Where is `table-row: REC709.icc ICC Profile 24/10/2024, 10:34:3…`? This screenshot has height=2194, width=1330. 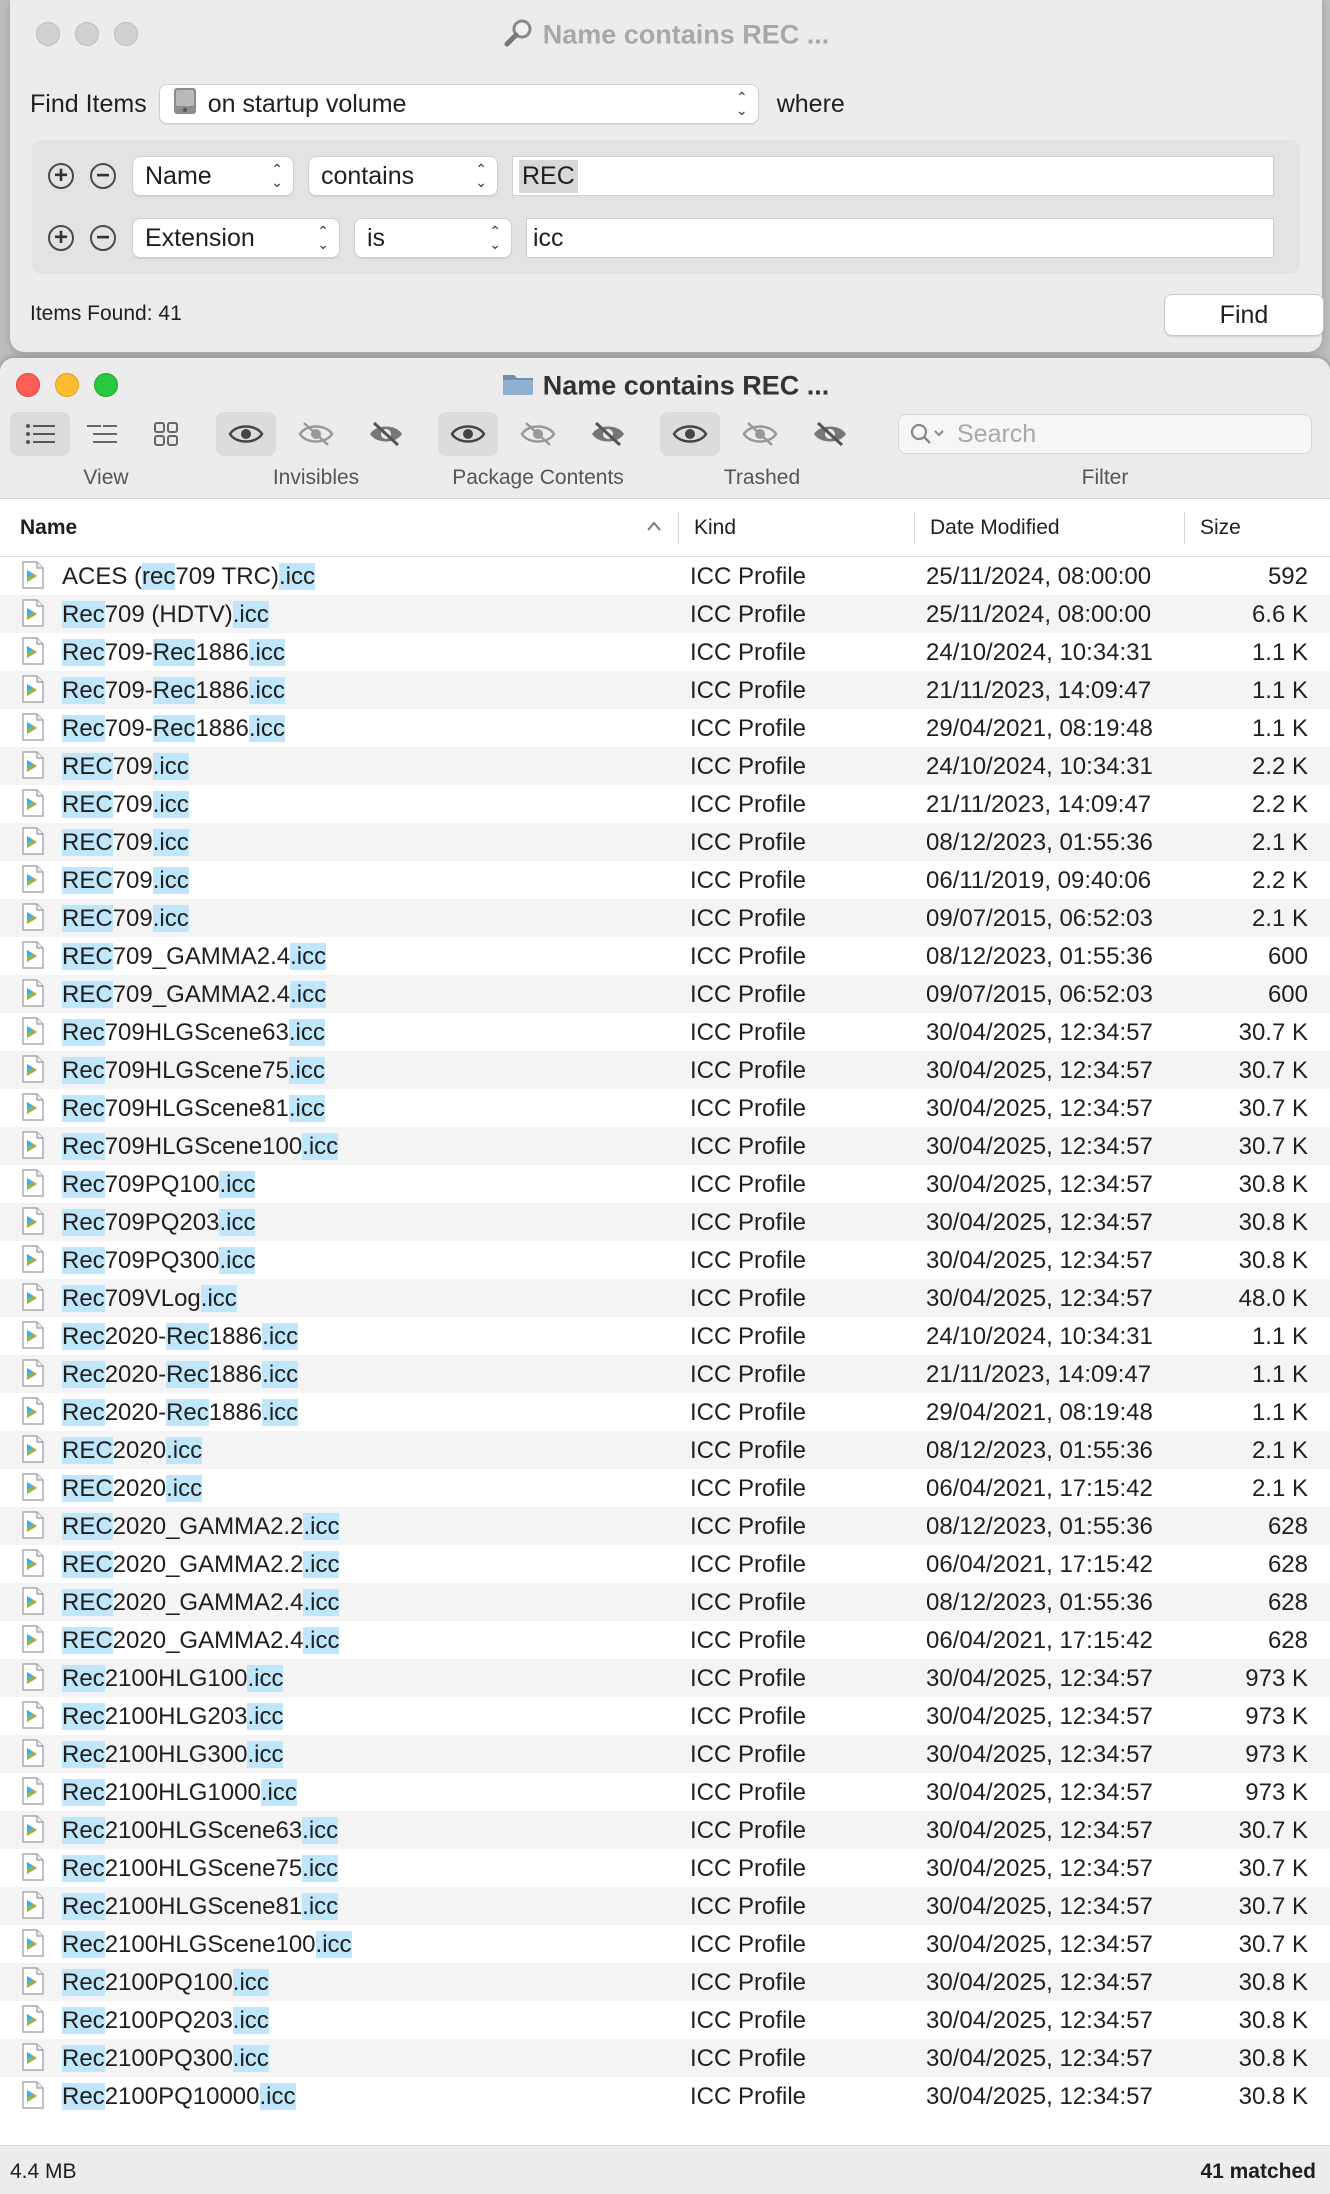 table-row: REC709.icc ICC Profile 24/10/2024, 10:34:3… is located at coordinates (665, 766).